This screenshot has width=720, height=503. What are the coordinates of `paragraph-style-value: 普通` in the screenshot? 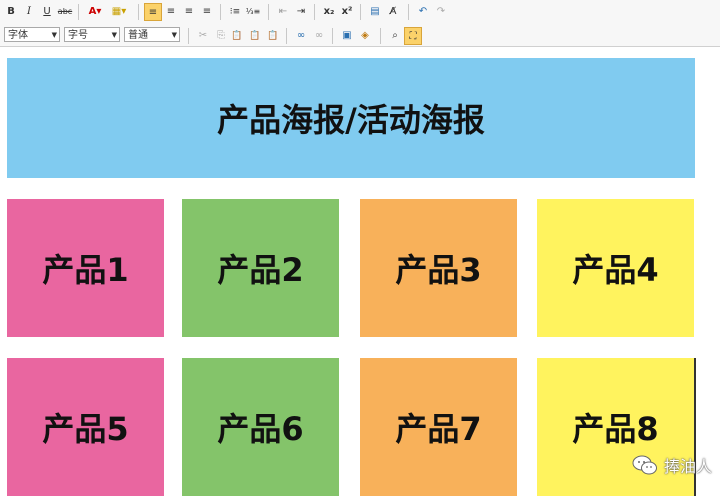 It's located at (138, 35).